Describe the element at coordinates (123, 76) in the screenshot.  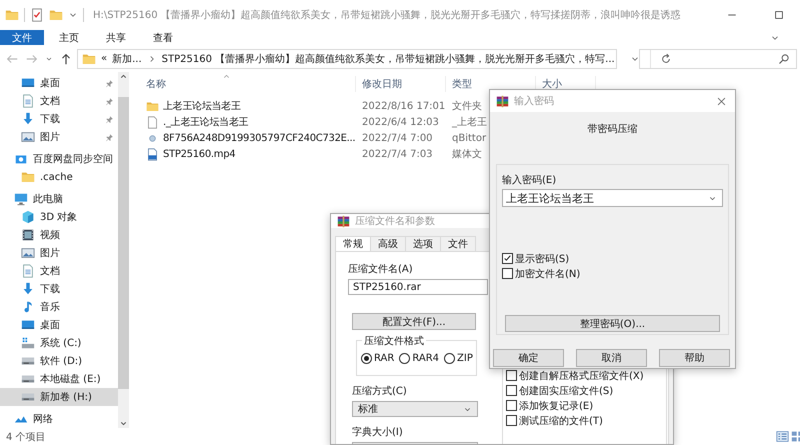
I see `scroll-up-icon` at that location.